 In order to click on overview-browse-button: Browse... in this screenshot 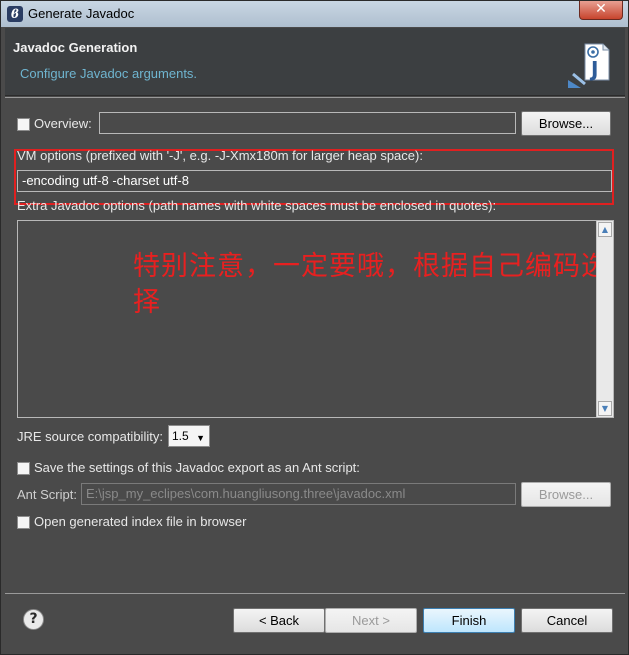, I will do `click(566, 123)`.